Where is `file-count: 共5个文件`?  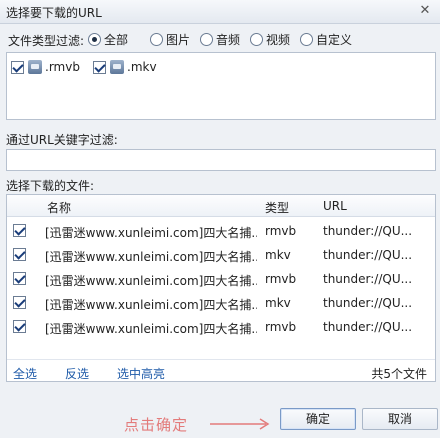
file-count: 共5个文件 is located at coordinates (399, 374).